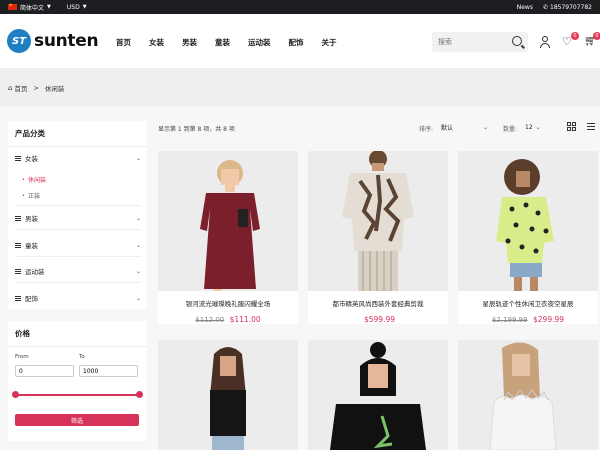 This screenshot has height=450, width=600. I want to click on product-old-price: $2,199.99, so click(509, 320).